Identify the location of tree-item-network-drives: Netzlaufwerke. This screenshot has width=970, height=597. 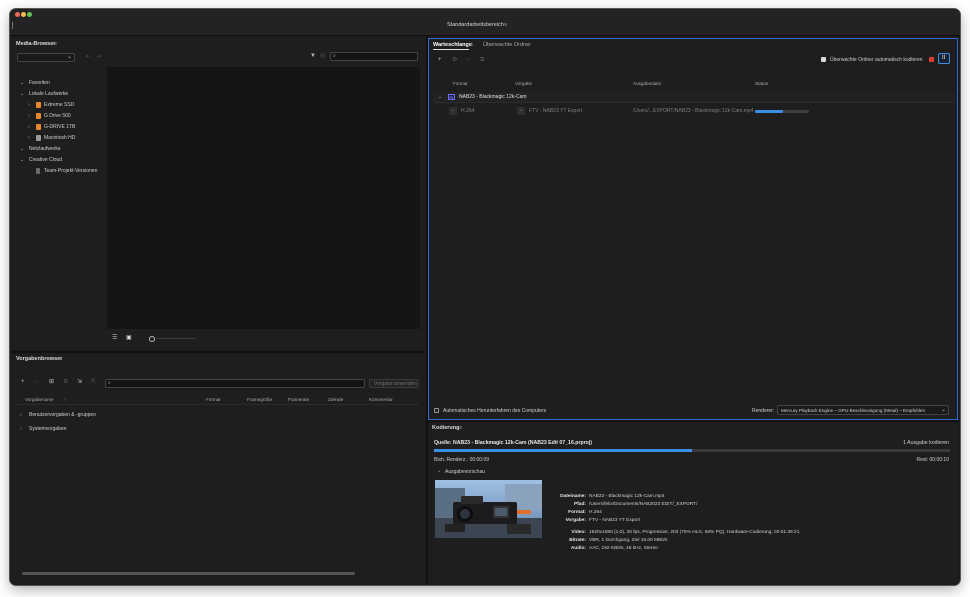
(45, 149).